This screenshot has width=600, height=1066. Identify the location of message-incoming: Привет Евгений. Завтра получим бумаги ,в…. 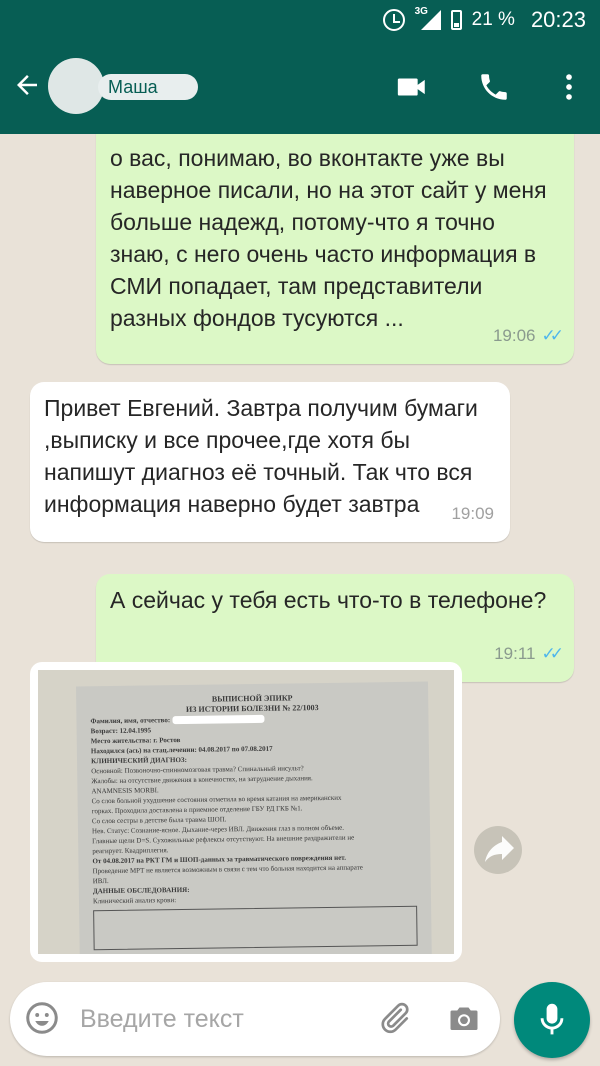
(270, 462).